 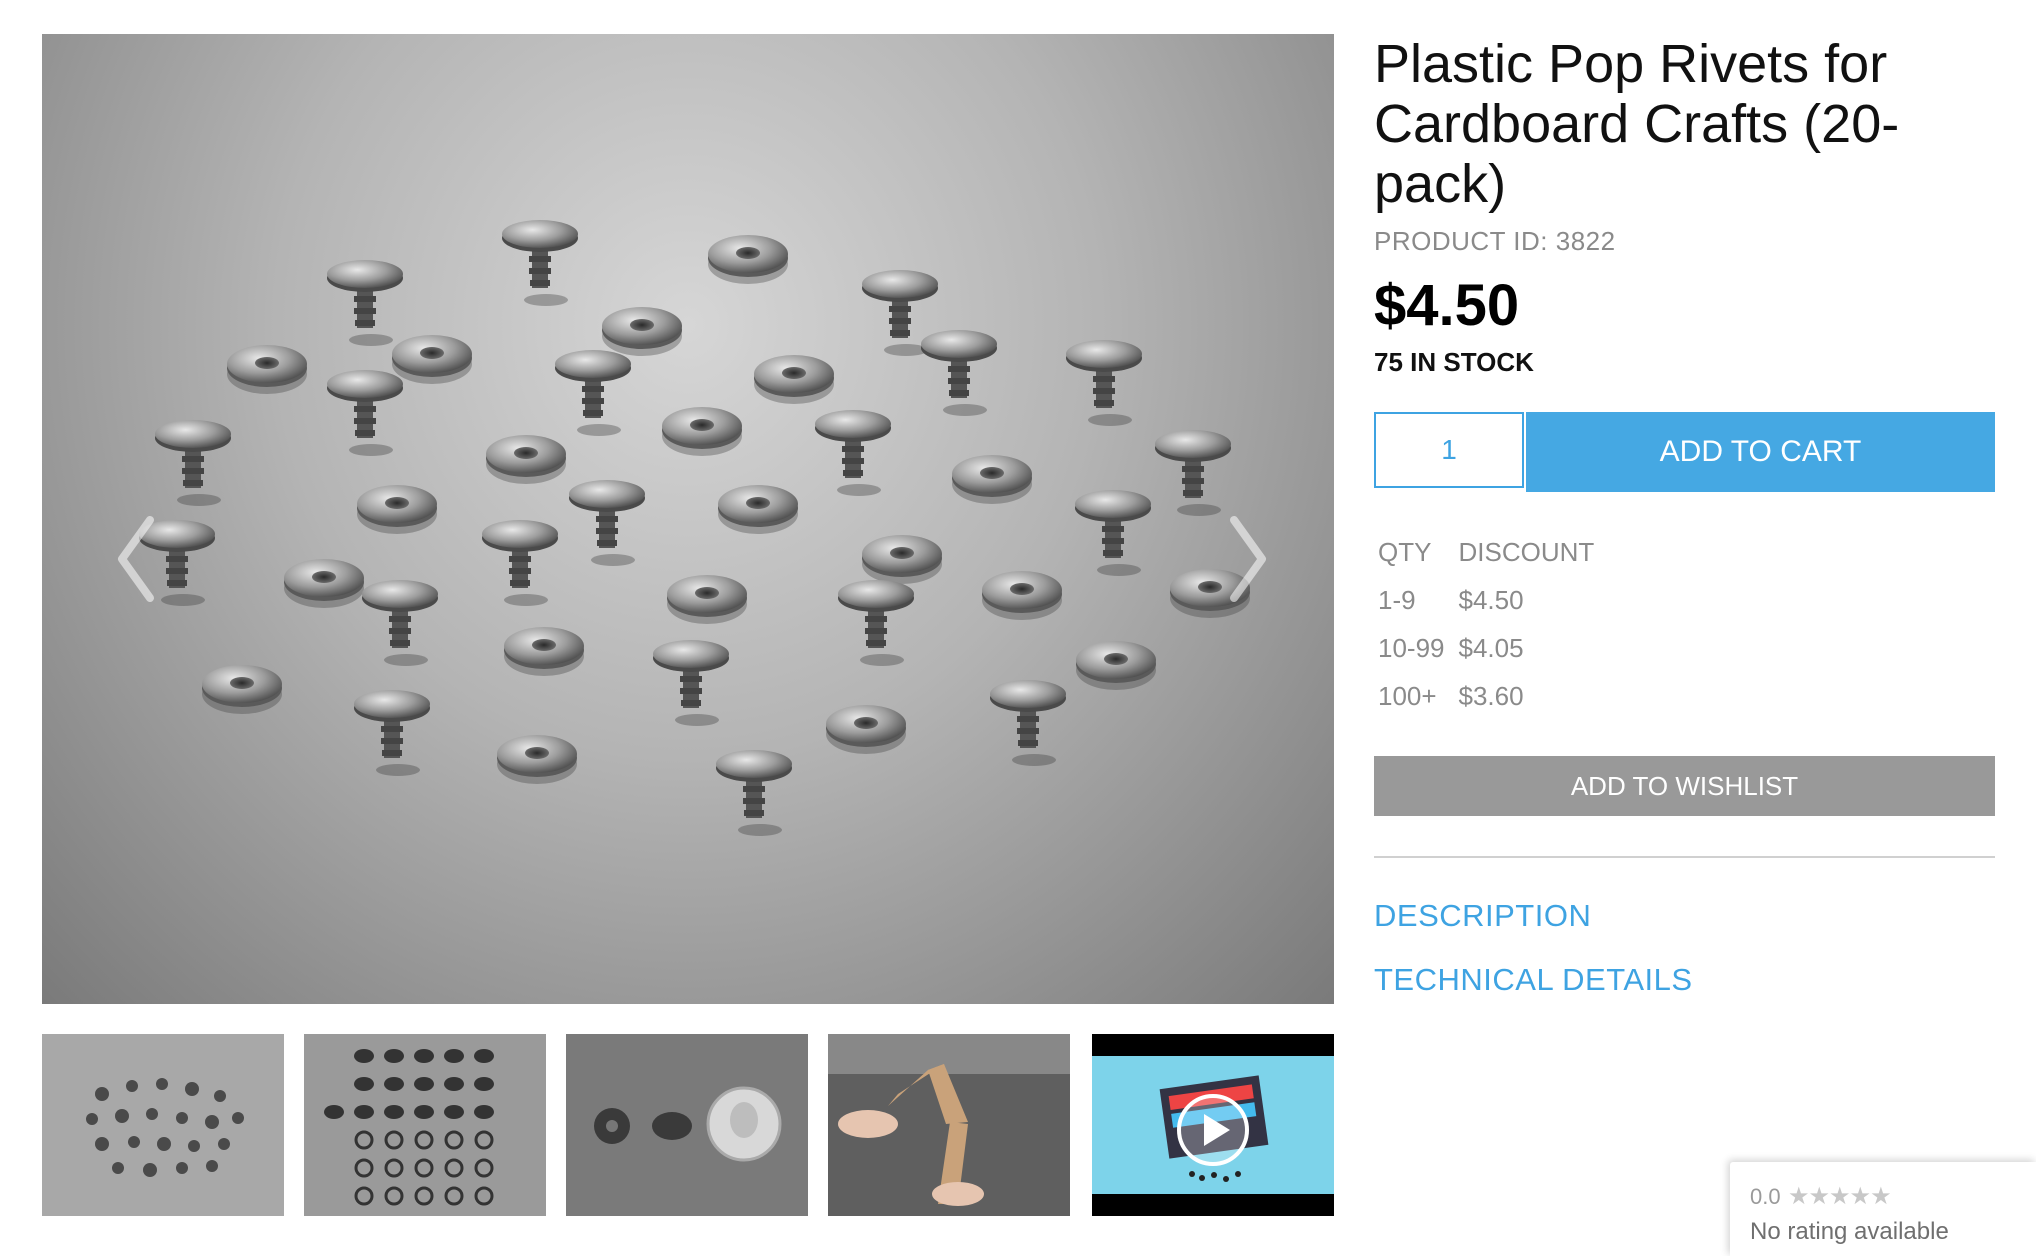 I want to click on rating-badge: 0.0 ★★★★★ No rating available, so click(x=1883, y=1209).